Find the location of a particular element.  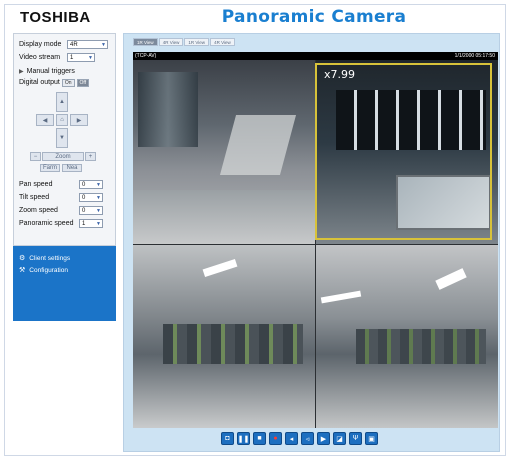

stream-protocol: (TCP-AV) is located at coordinates (146, 56).